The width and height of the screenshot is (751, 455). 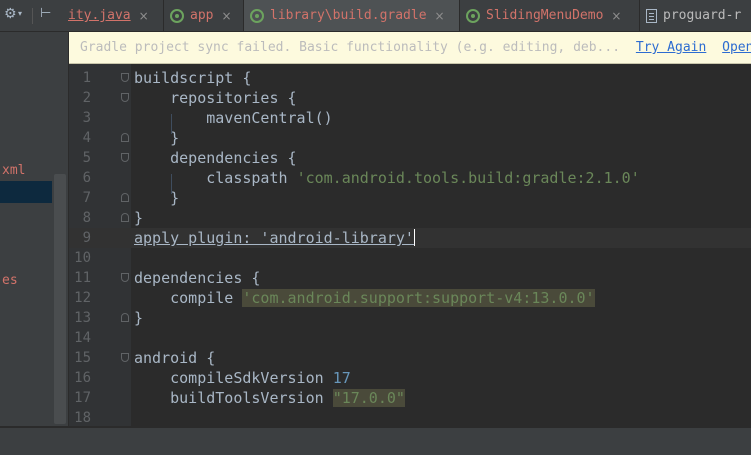 I want to click on tab-slidingmenudemo: SlidingMenuDemo ×, so click(x=550, y=15).